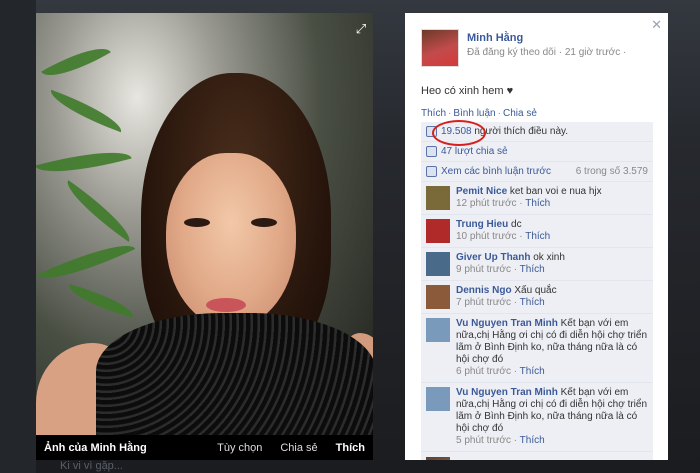 This screenshot has width=700, height=473. Describe the element at coordinates (521, 131) in the screenshot. I see `likes-text: người thích điều này.` at that location.